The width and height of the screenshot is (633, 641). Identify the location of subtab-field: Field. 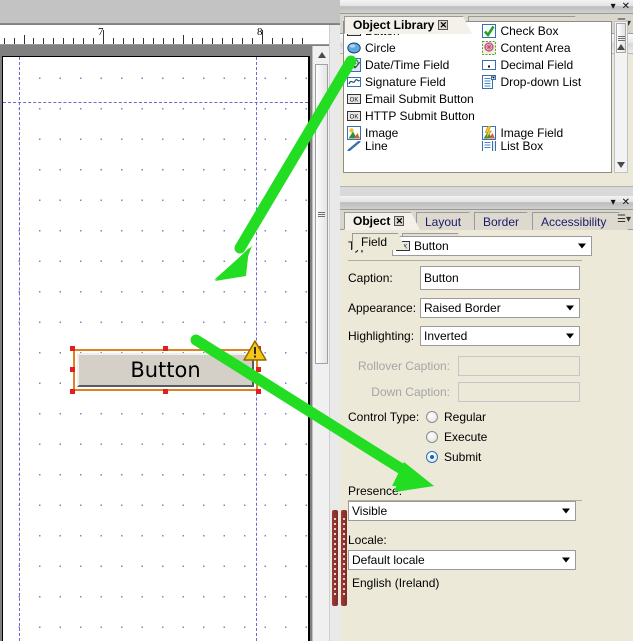
(379, 241).